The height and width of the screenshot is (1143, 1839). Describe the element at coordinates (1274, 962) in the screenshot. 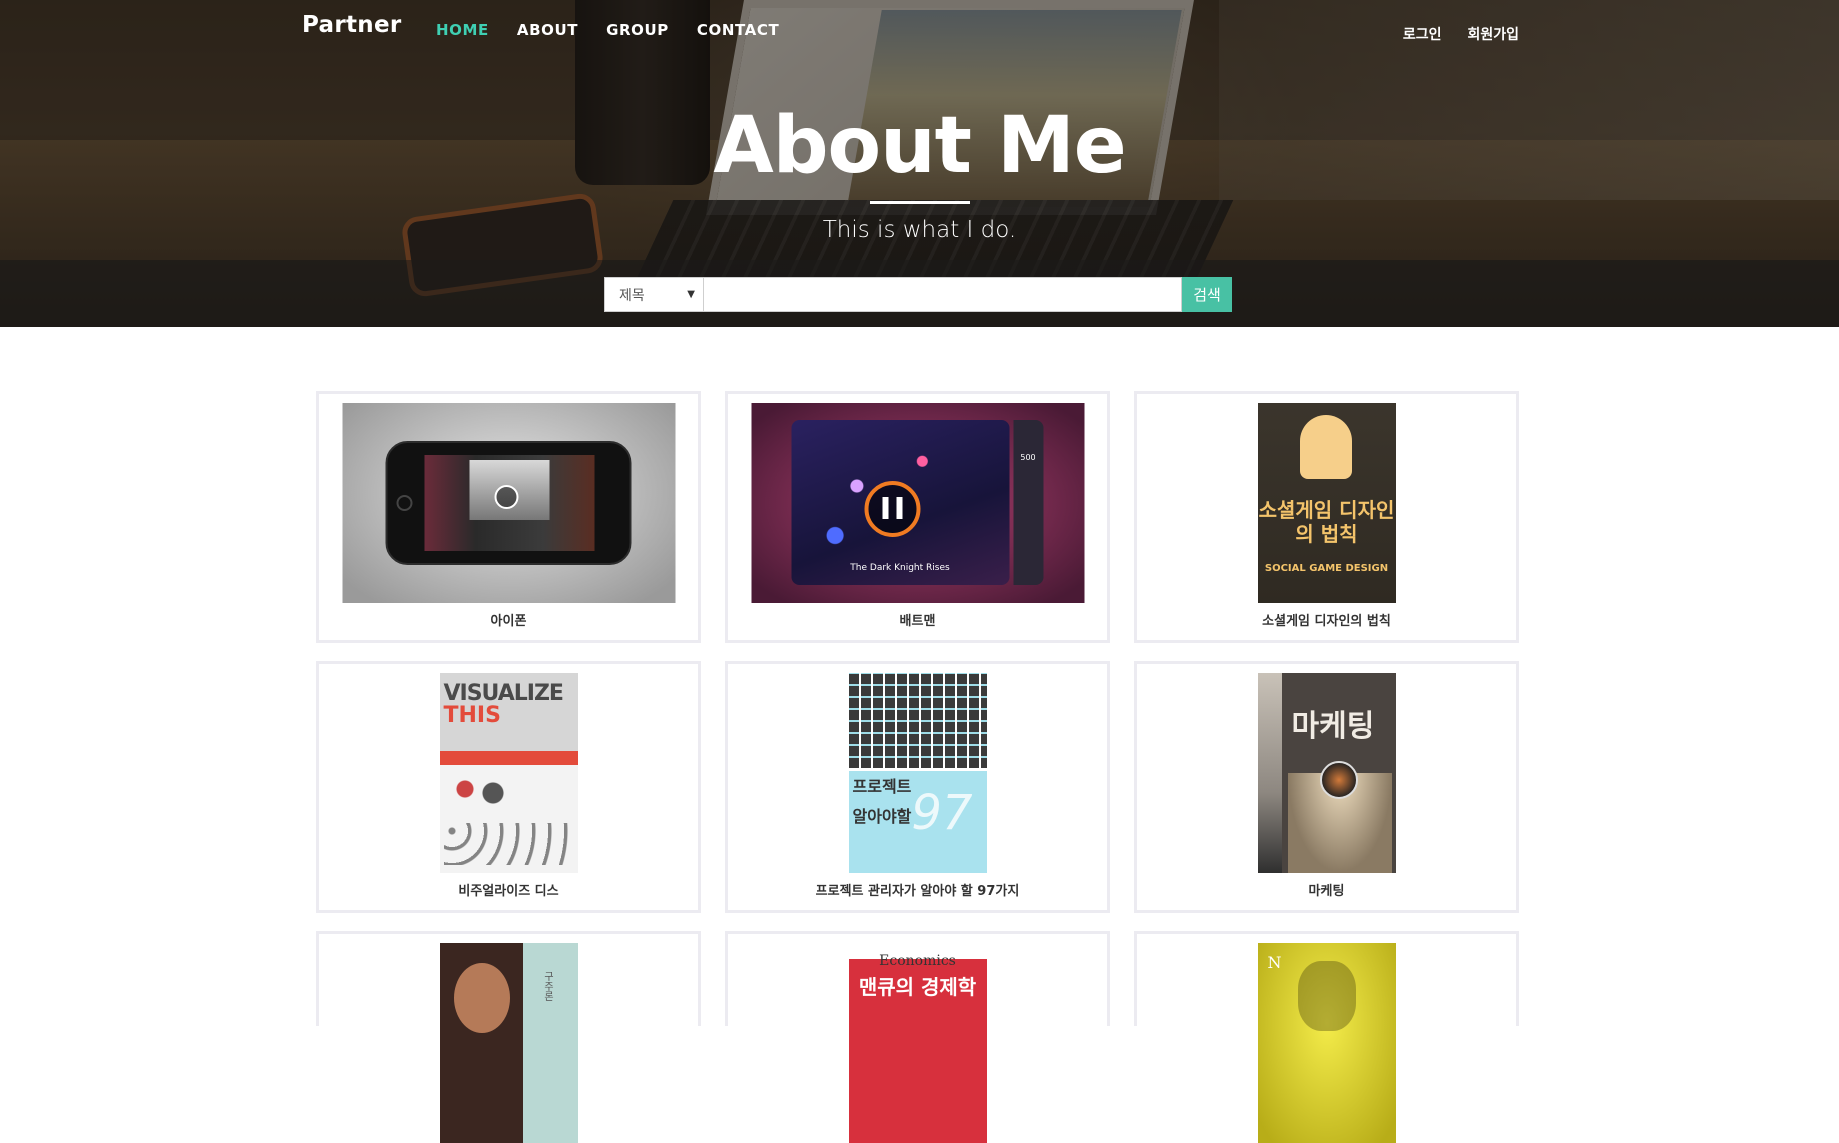

I see `cover-letter: N` at that location.